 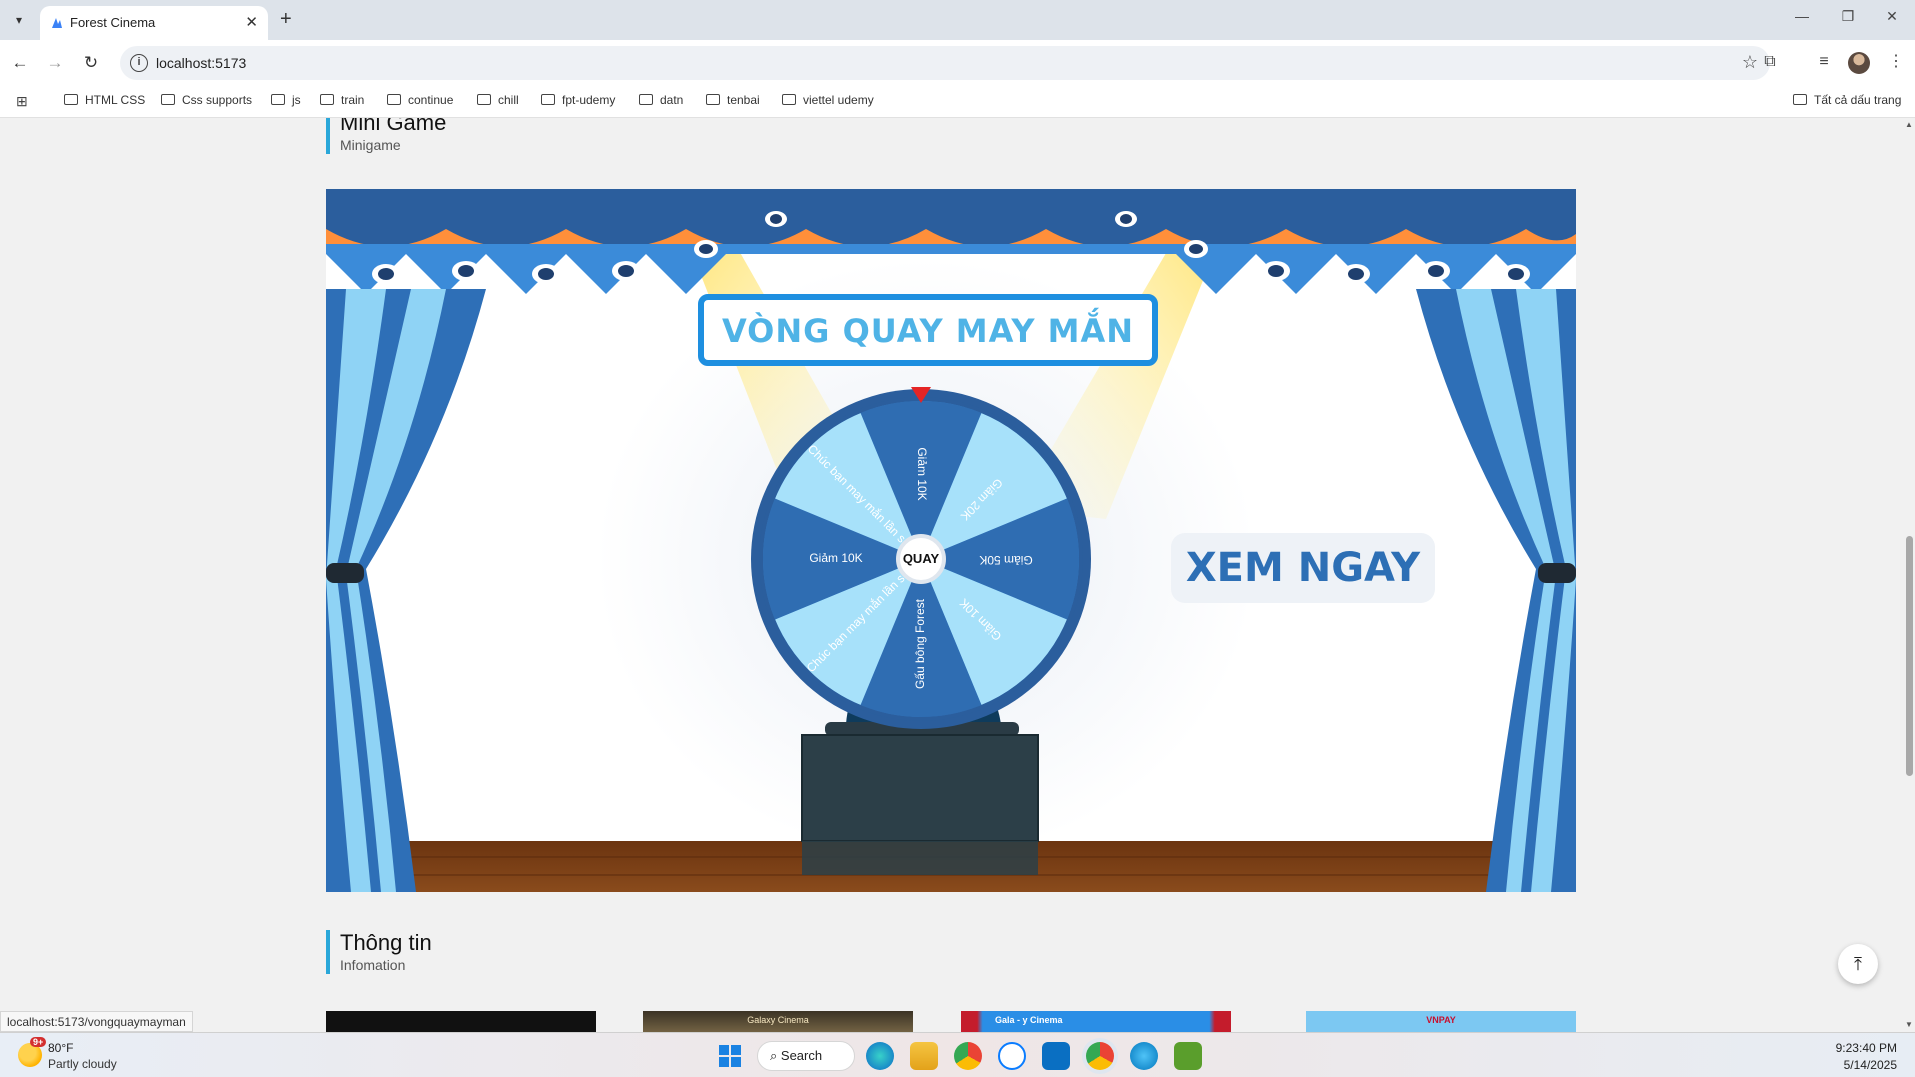 I want to click on weather-notification-badge: 9+, so click(x=38, y=1042).